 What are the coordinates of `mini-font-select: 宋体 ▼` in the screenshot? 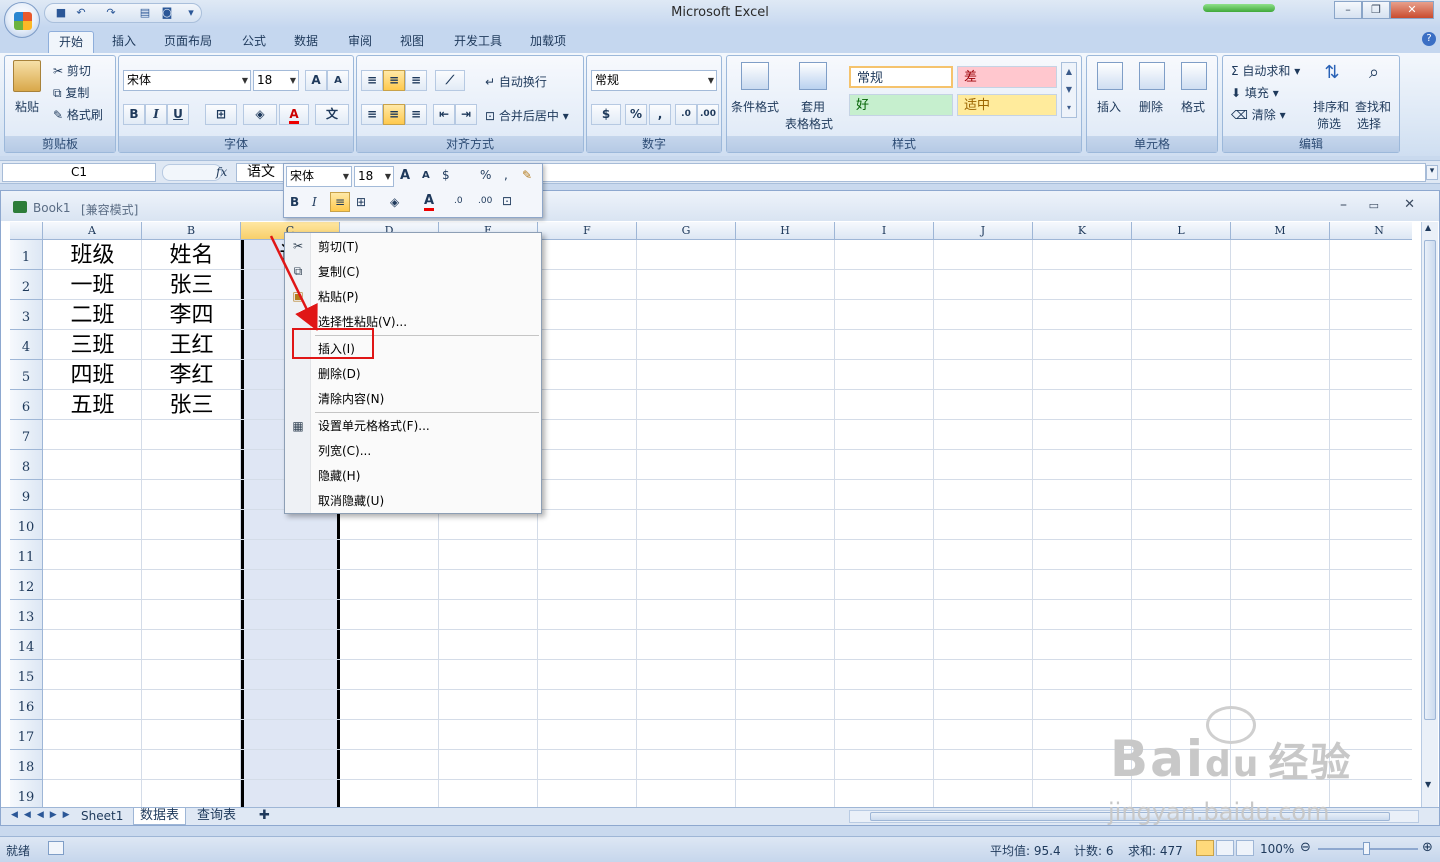 It's located at (319, 176).